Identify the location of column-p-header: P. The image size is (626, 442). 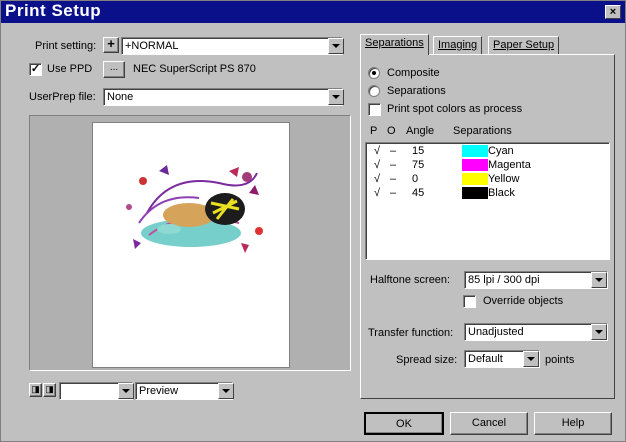
(374, 131).